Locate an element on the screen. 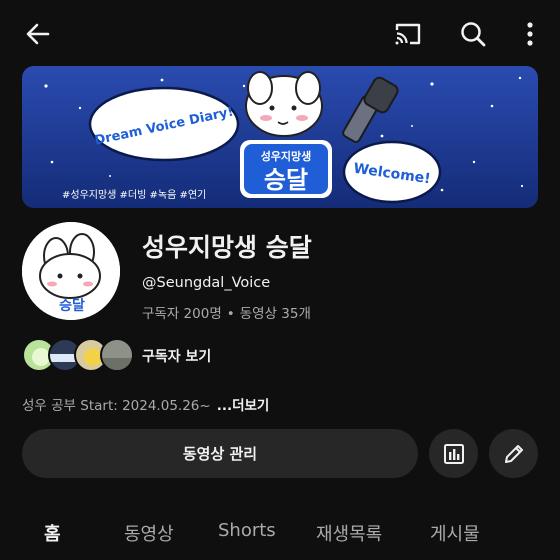 The width and height of the screenshot is (560, 560). description-text: 성우 공부 Start: 2024.05.26~ is located at coordinates (116, 406).